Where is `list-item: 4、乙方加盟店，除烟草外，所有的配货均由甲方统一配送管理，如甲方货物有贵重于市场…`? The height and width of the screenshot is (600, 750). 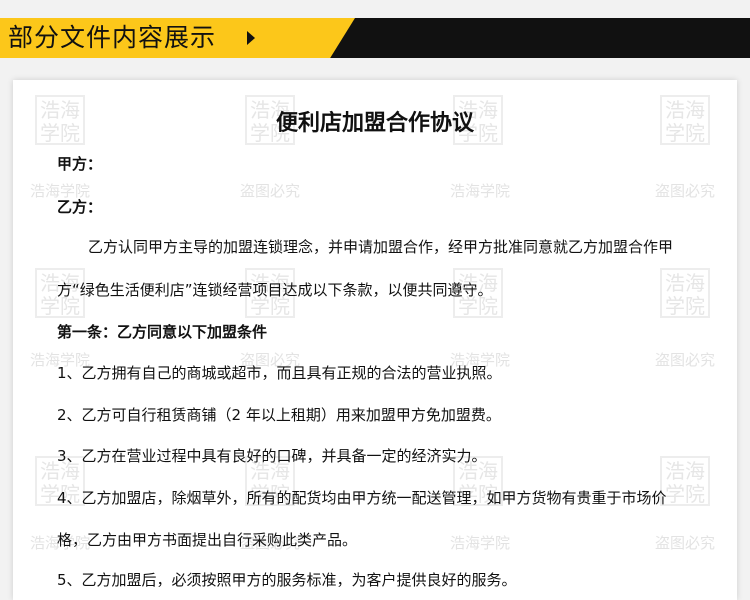
list-item: 4、乙方加盟店，除烟草外，所有的配货均由甲方统一配送管理，如甲方货物有贵重于市场… is located at coordinates (362, 498).